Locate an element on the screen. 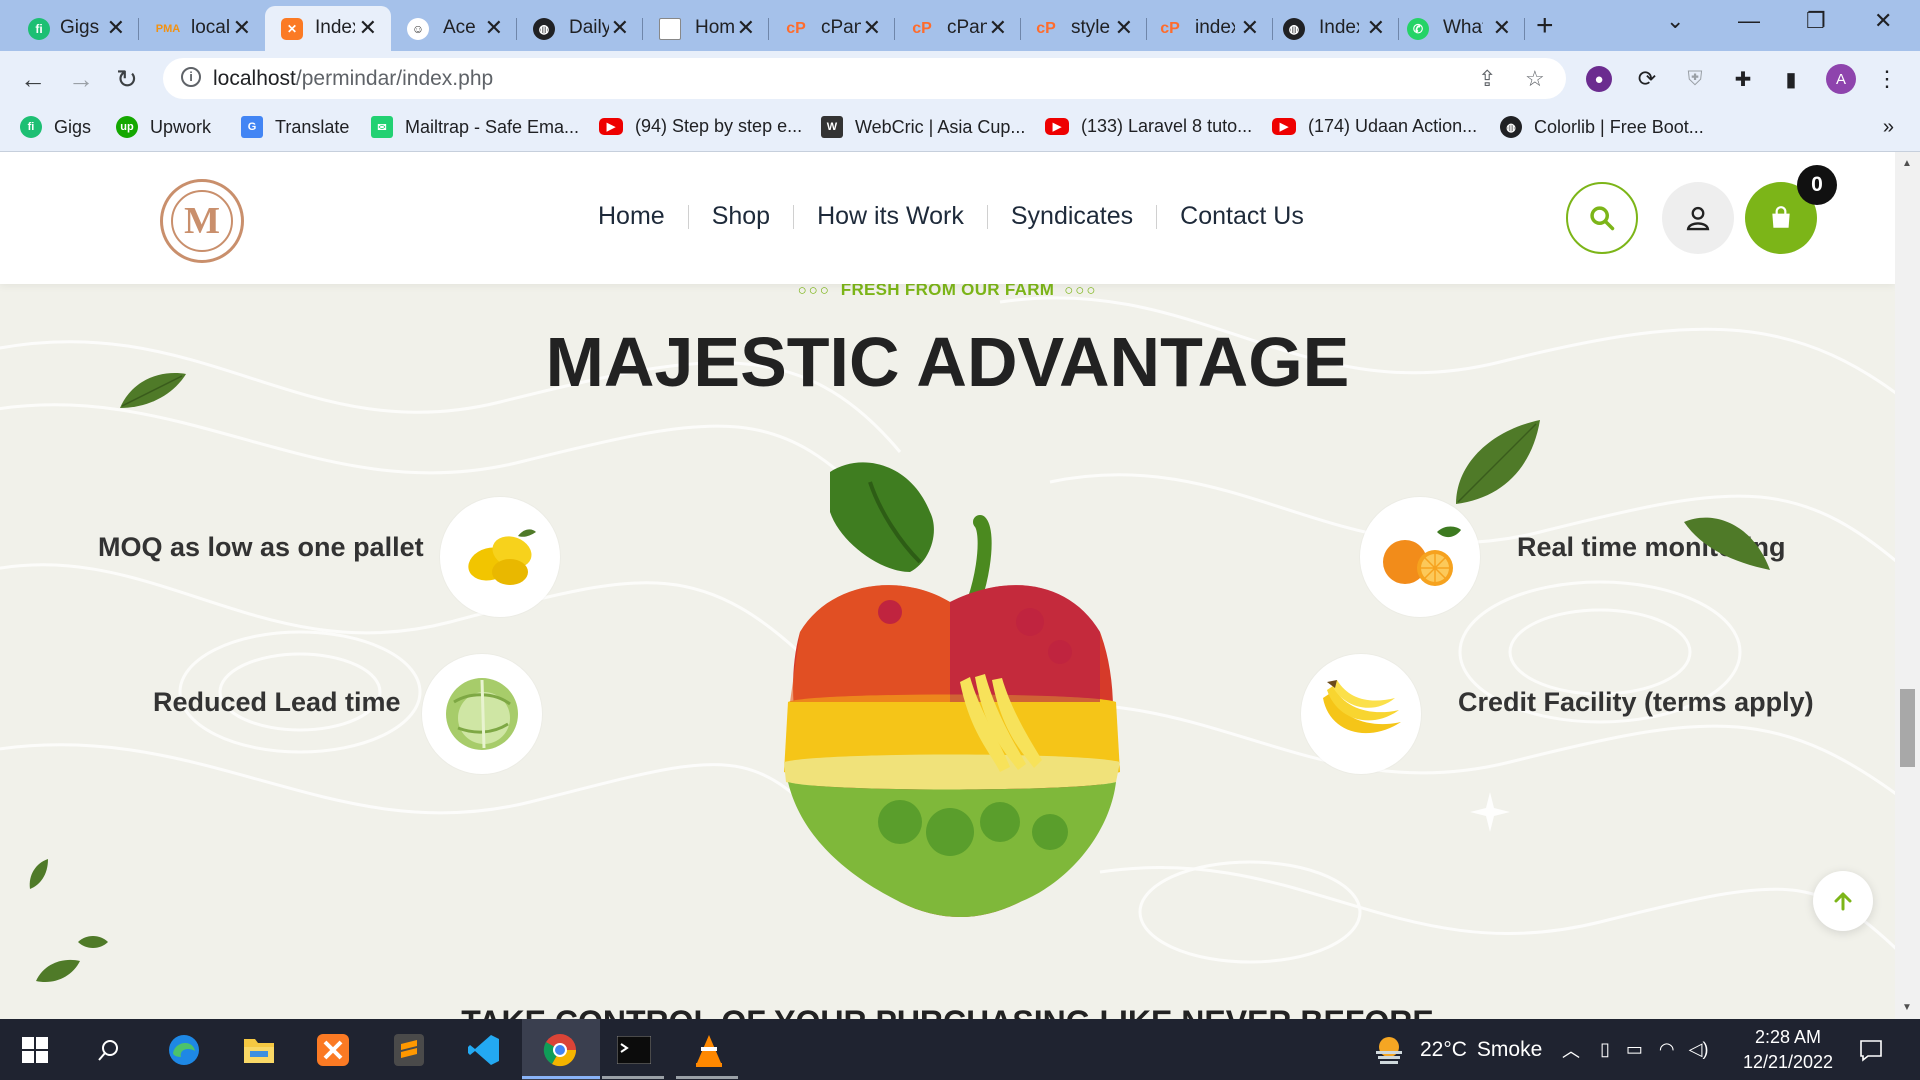  tab-label: index is located at coordinates (1215, 27).